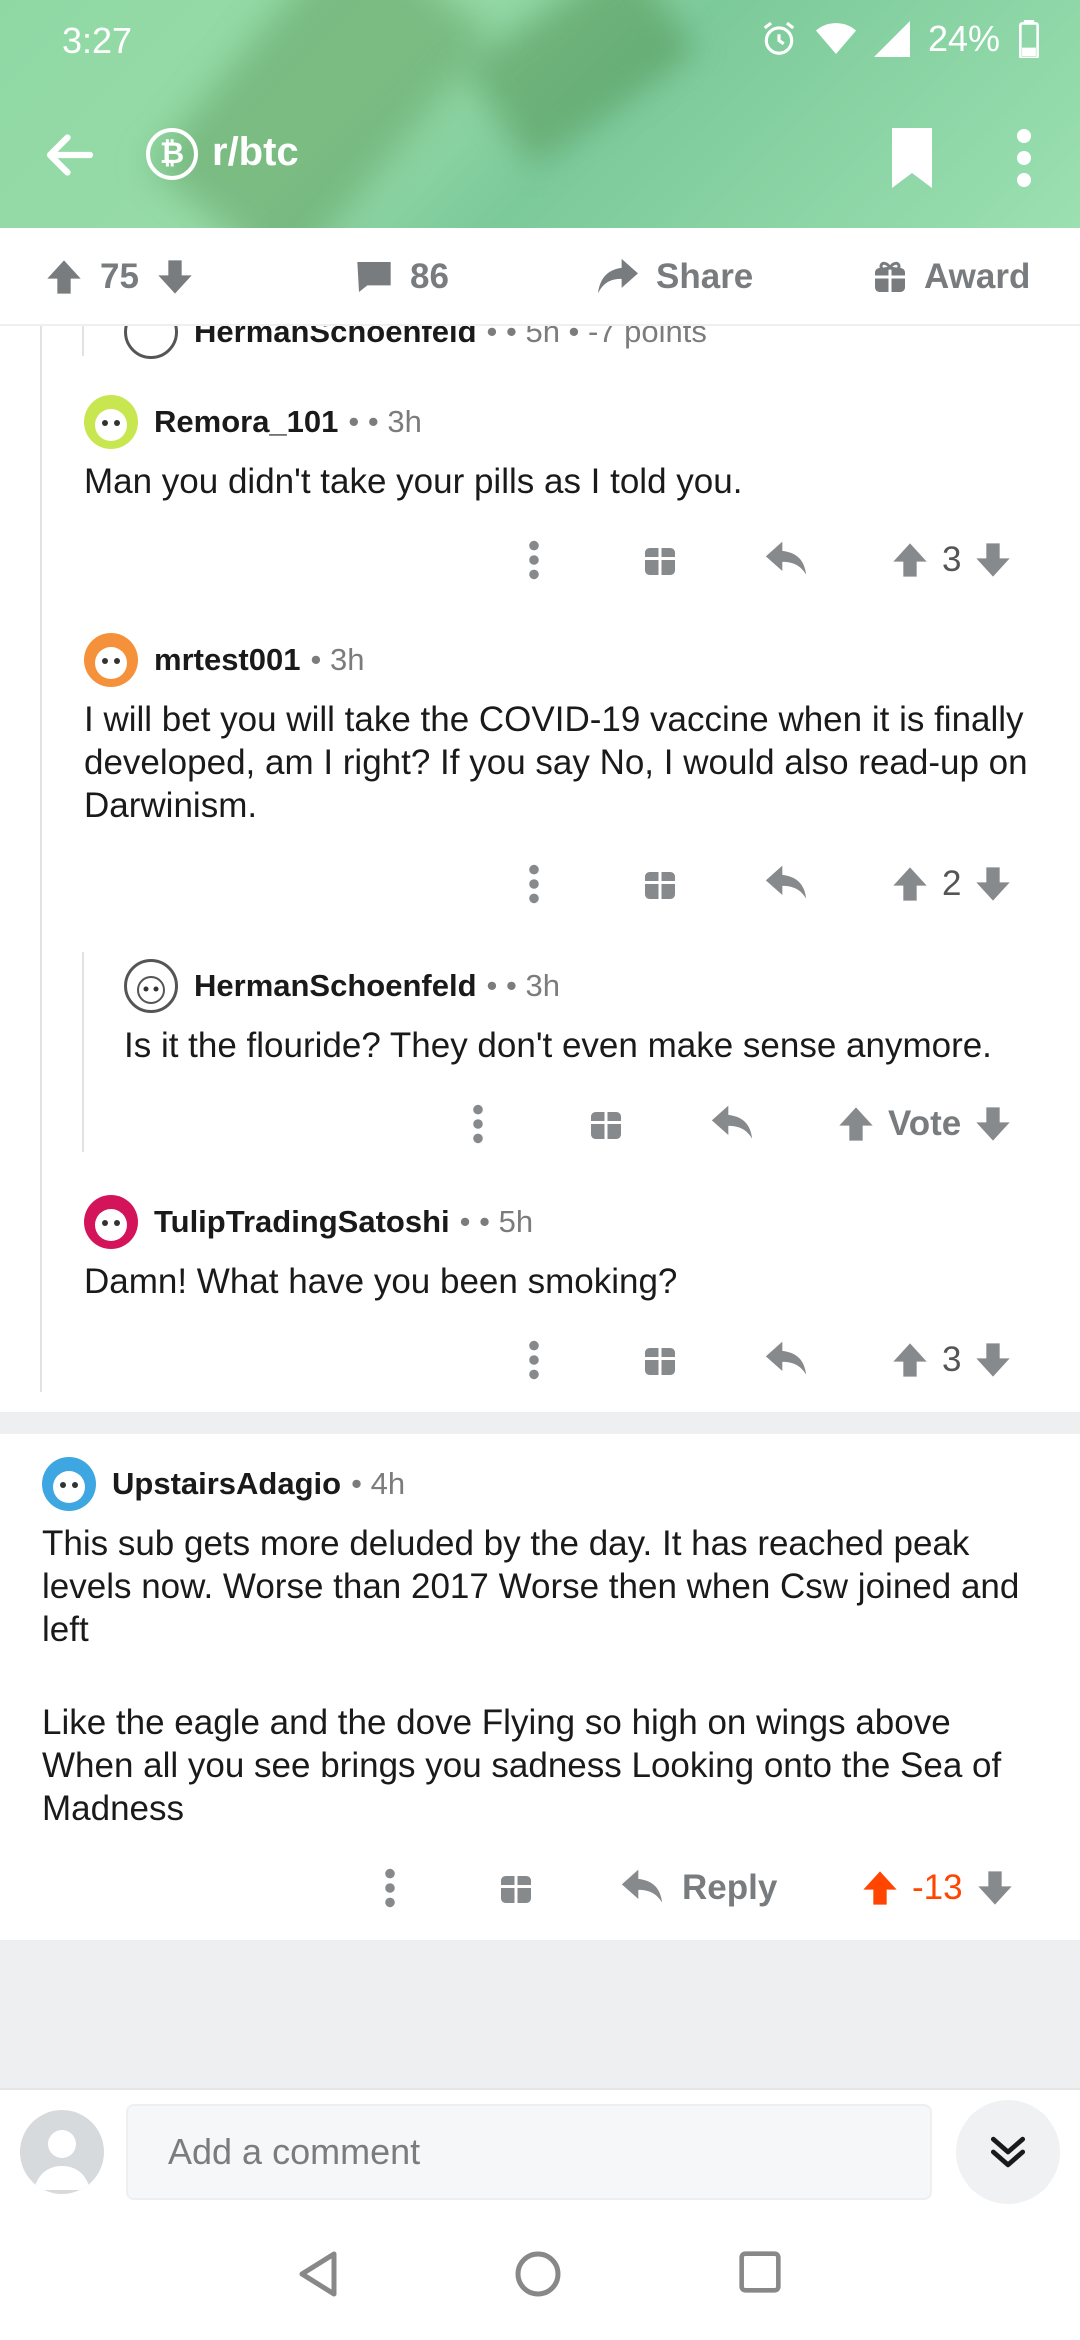  What do you see at coordinates (97, 40) in the screenshot?
I see `status-time: 3:27` at bounding box center [97, 40].